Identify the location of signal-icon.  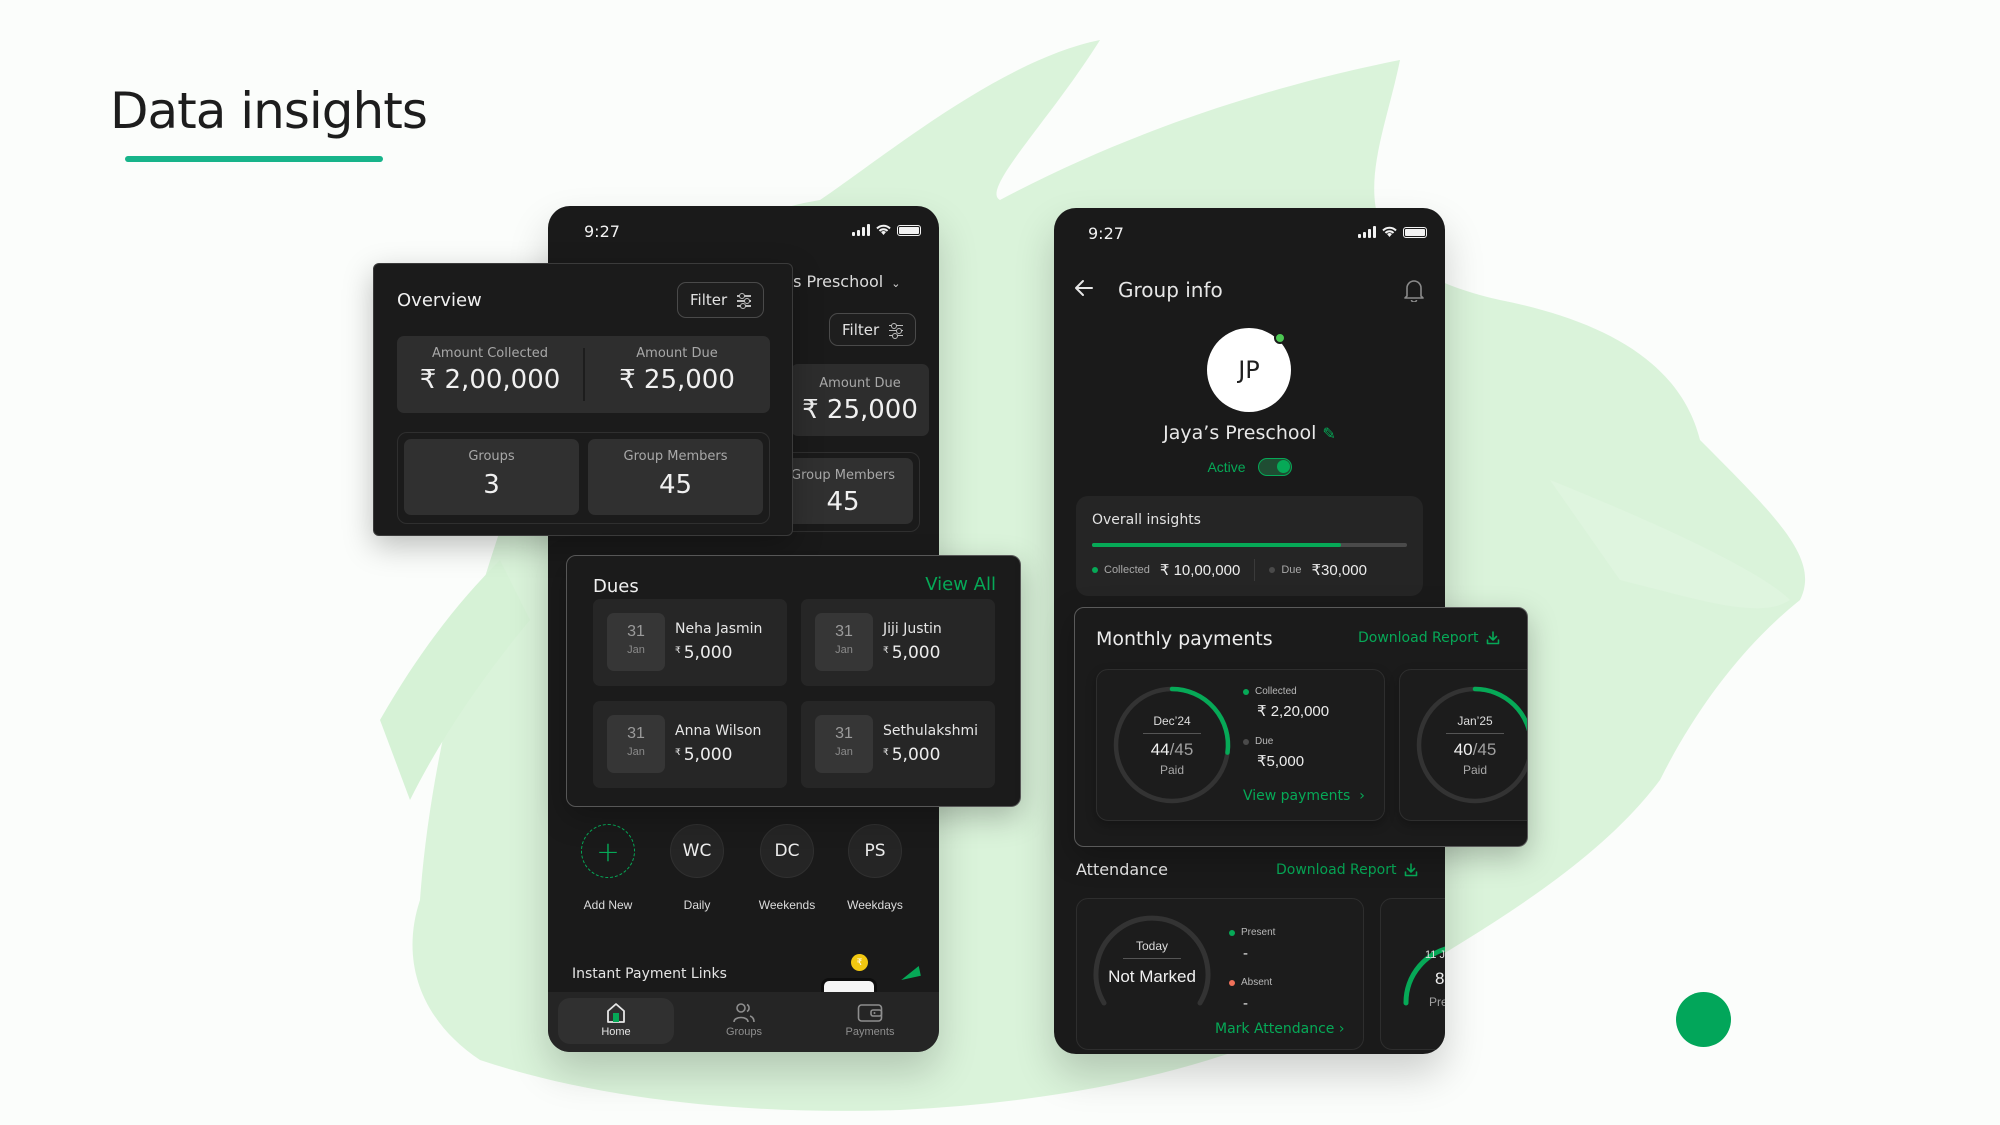
(861, 230).